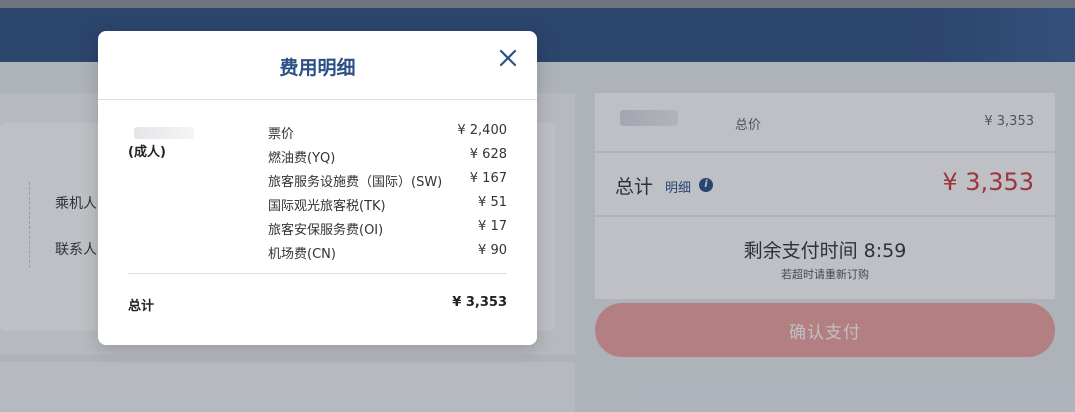  Describe the element at coordinates (281, 134) in the screenshot. I see `fee-name: 票价` at that location.